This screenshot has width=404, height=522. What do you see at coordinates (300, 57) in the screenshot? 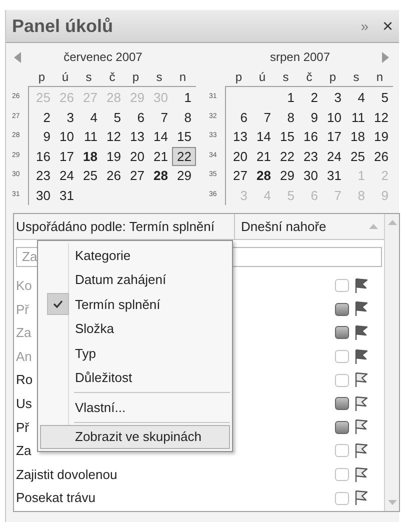
I see `month-title: srpen 2007` at bounding box center [300, 57].